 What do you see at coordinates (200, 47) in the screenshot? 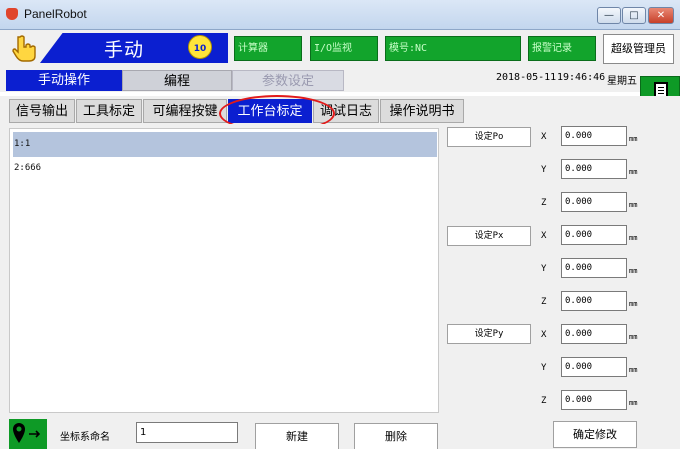
I see `speed-dial-icon: 10` at bounding box center [200, 47].